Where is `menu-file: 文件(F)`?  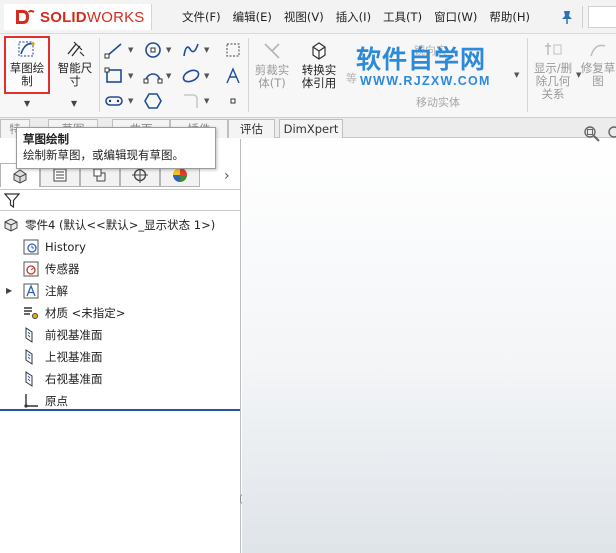
menu-file: 文件(F) is located at coordinates (201, 17).